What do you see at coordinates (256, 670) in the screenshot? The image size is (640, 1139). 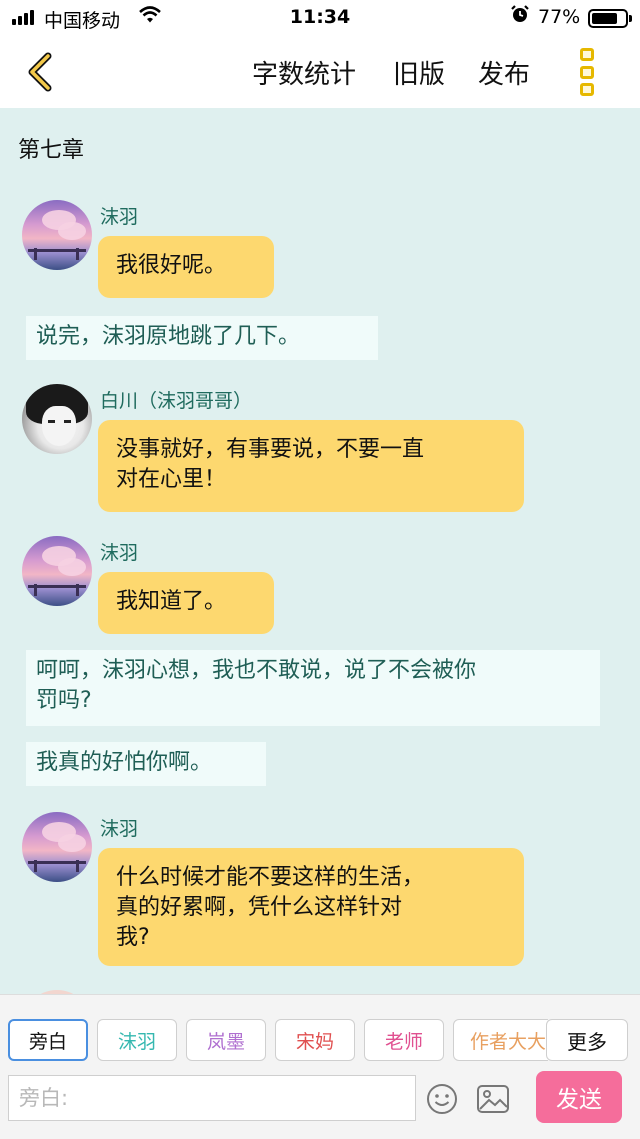 I see `narration-line: 呵呵，沫羽心想，我也不敢说，说了不会被你` at bounding box center [256, 670].